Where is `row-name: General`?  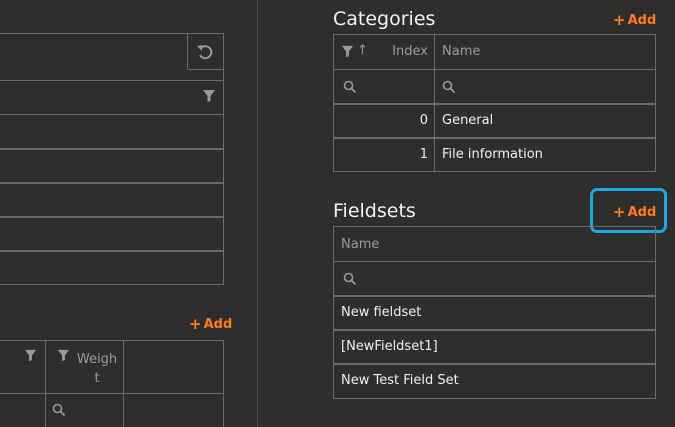
row-name: General is located at coordinates (468, 120).